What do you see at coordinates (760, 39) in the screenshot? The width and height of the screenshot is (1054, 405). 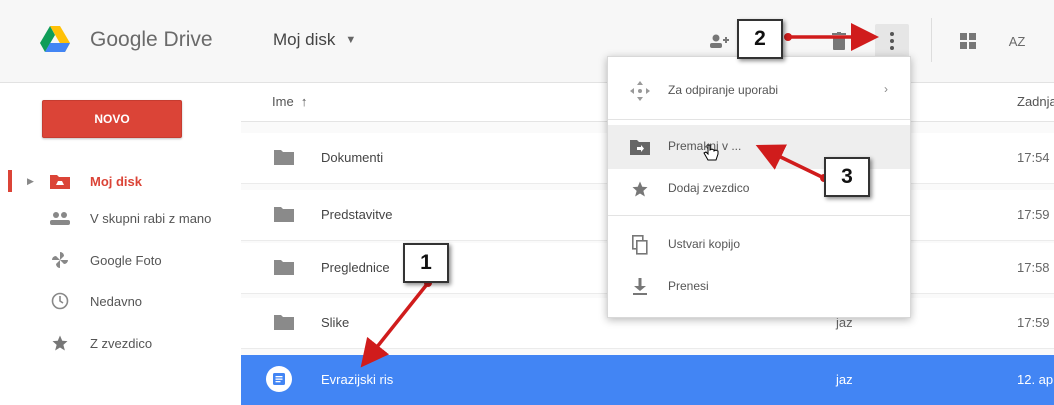 I see `callout-2: 2` at bounding box center [760, 39].